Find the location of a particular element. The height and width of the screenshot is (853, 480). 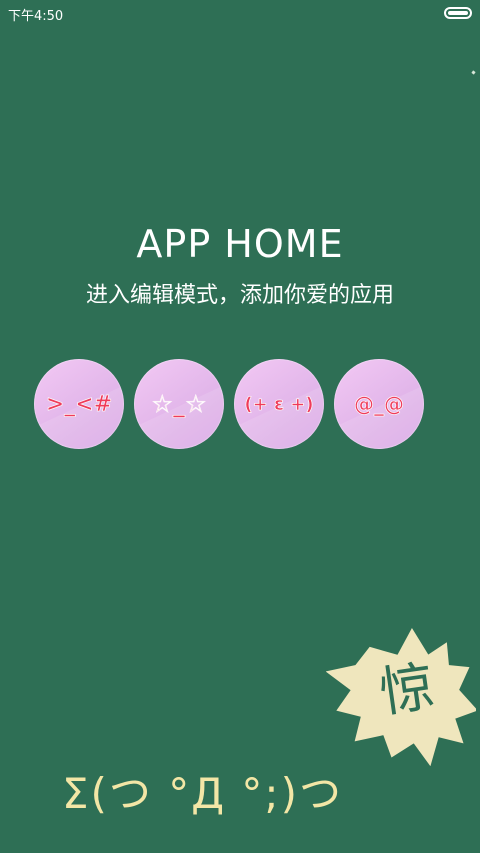

battery-icon is located at coordinates (458, 13).